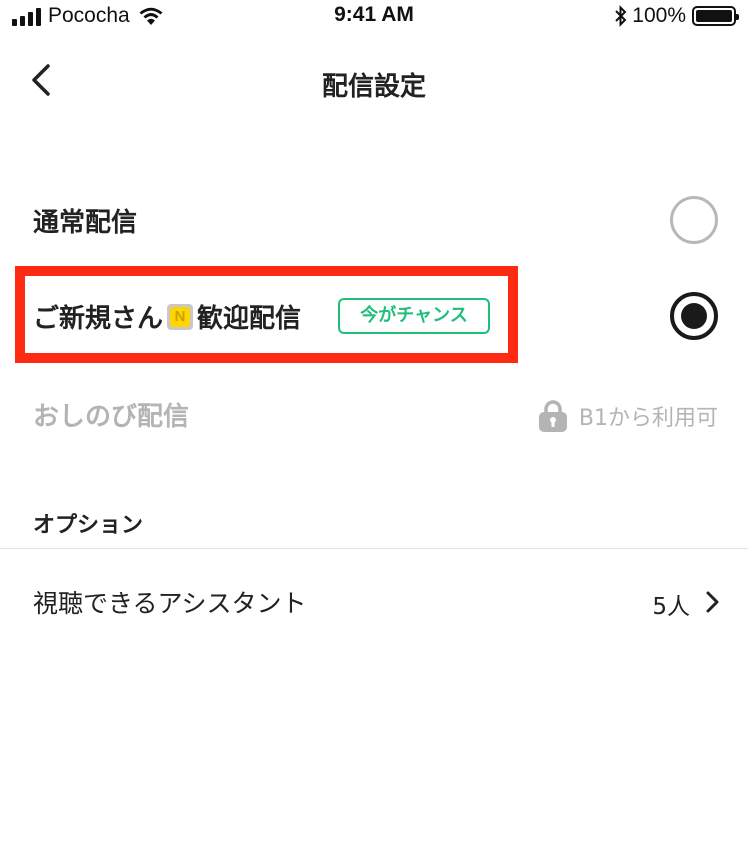 This screenshot has width=748, height=859. What do you see at coordinates (694, 220) in the screenshot?
I see `option-normal-radio` at bounding box center [694, 220].